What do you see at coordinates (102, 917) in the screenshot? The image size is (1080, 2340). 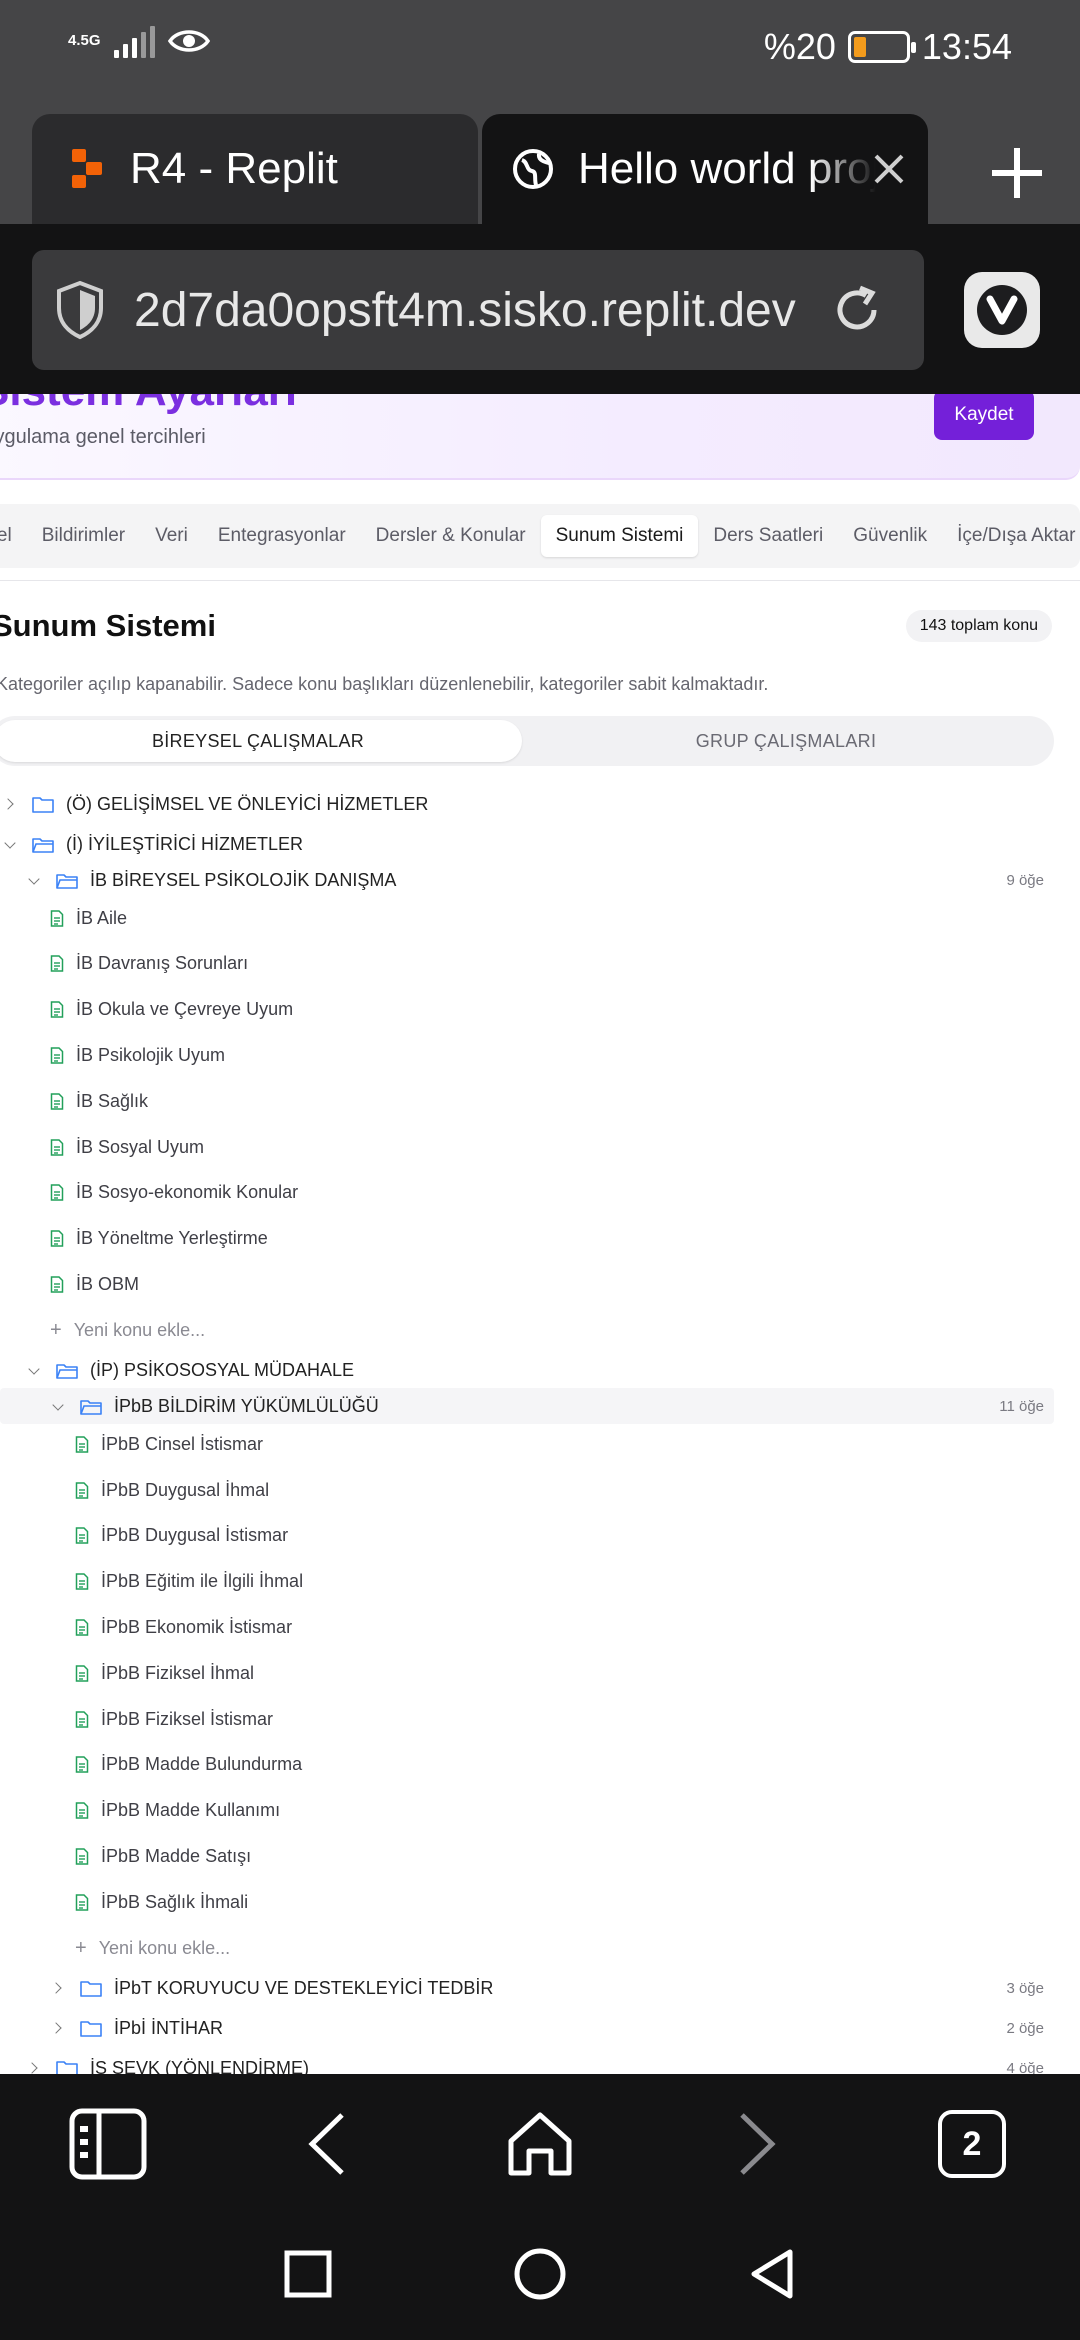 I see `topic-label: İB Aile` at bounding box center [102, 917].